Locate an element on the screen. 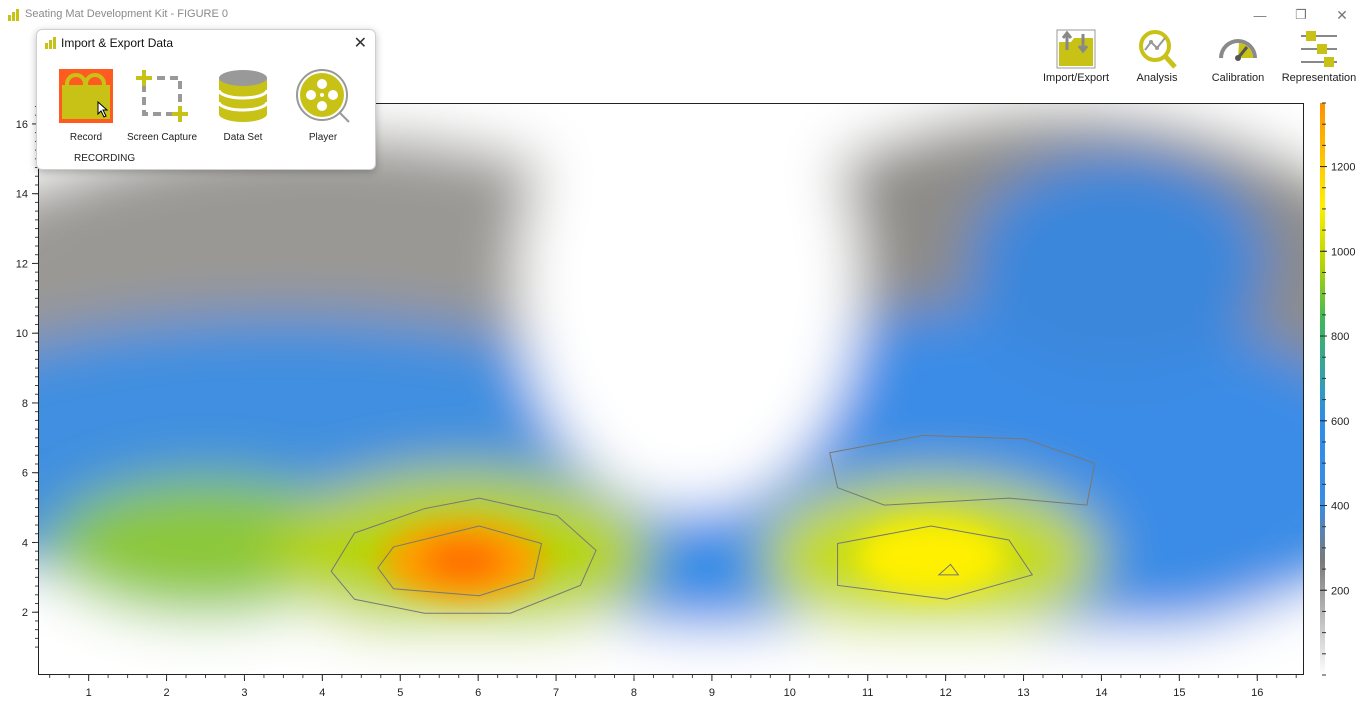 The width and height of the screenshot is (1366, 728). y-tick-label: 14 is located at coordinates (22, 195).